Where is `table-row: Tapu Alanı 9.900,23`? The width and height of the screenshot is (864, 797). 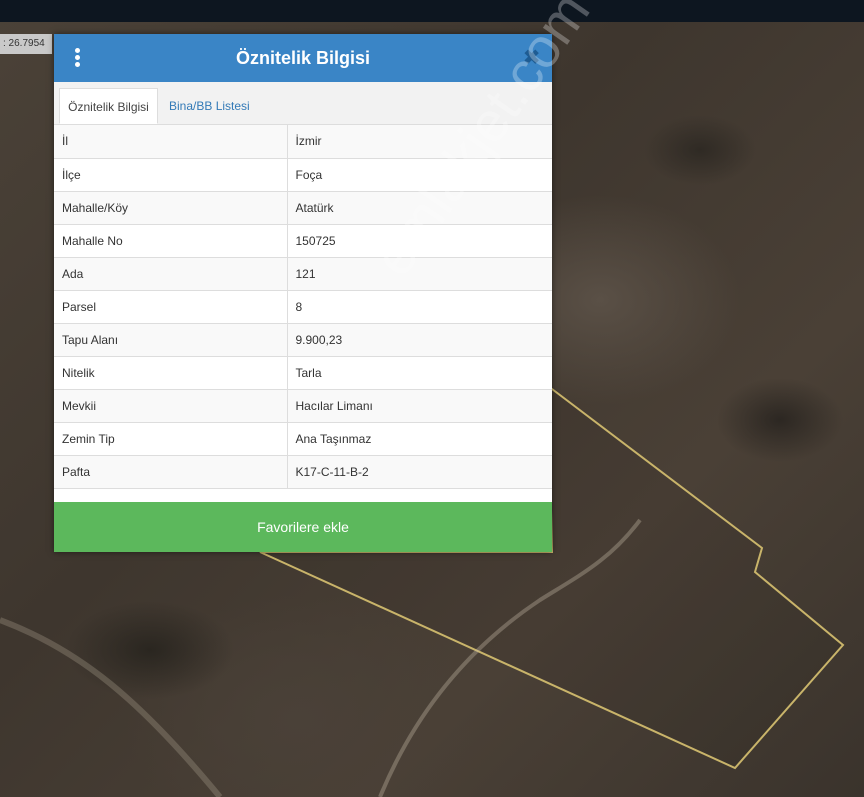 table-row: Tapu Alanı 9.900,23 is located at coordinates (303, 340).